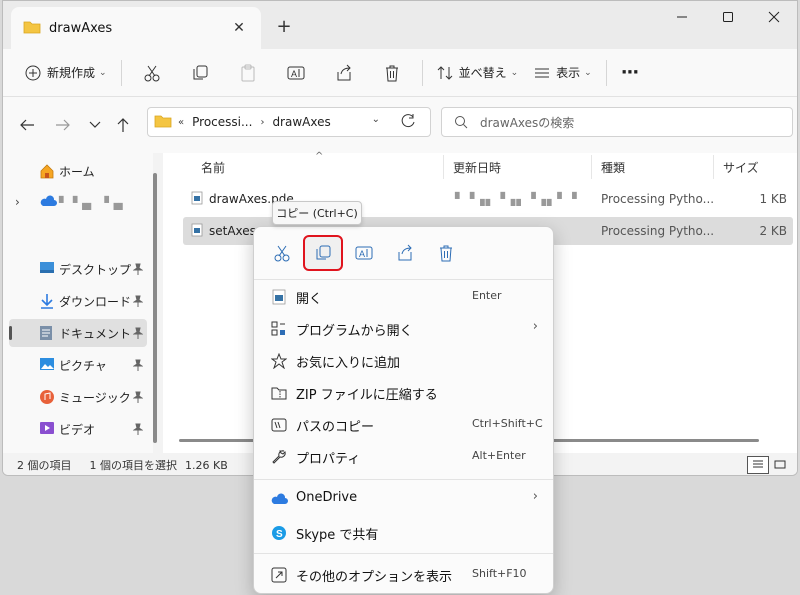  I want to click on recent-locations-button, so click(95, 125).